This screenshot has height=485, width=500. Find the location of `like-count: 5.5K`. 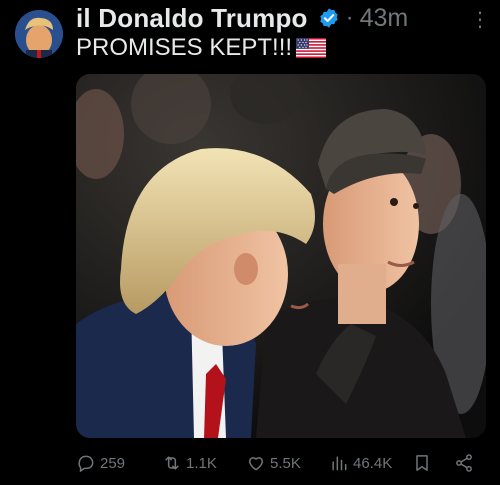

like-count: 5.5K is located at coordinates (285, 463).